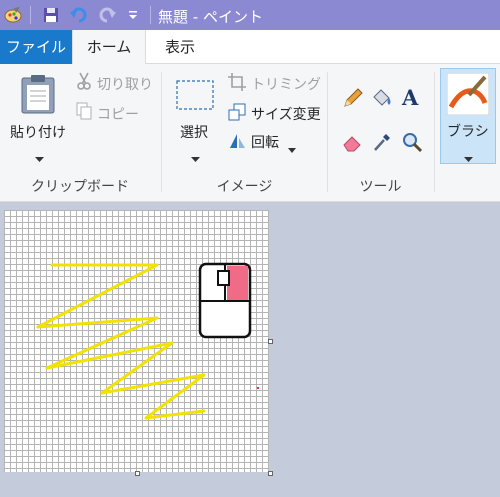 This screenshot has height=497, width=500. Describe the element at coordinates (468, 95) in the screenshot. I see `brush-icon` at that location.